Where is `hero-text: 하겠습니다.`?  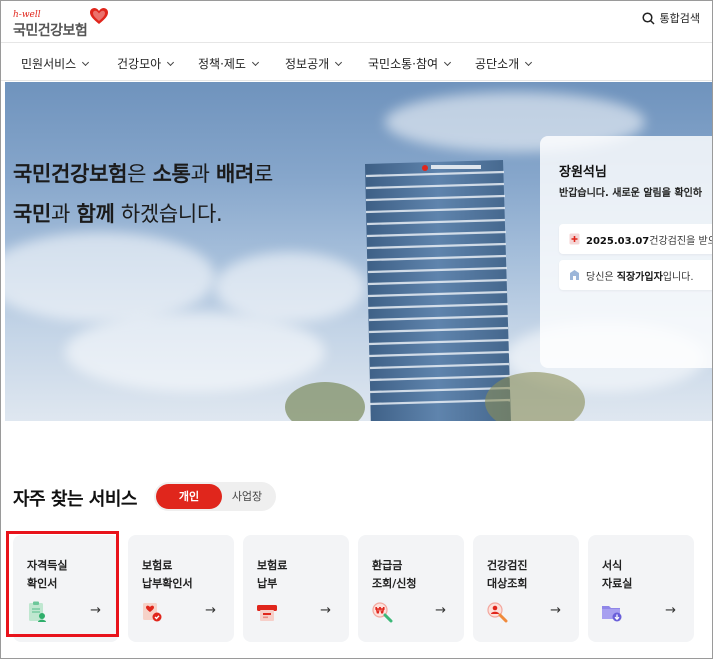
hero-text: 하겠습니다. is located at coordinates (168, 214).